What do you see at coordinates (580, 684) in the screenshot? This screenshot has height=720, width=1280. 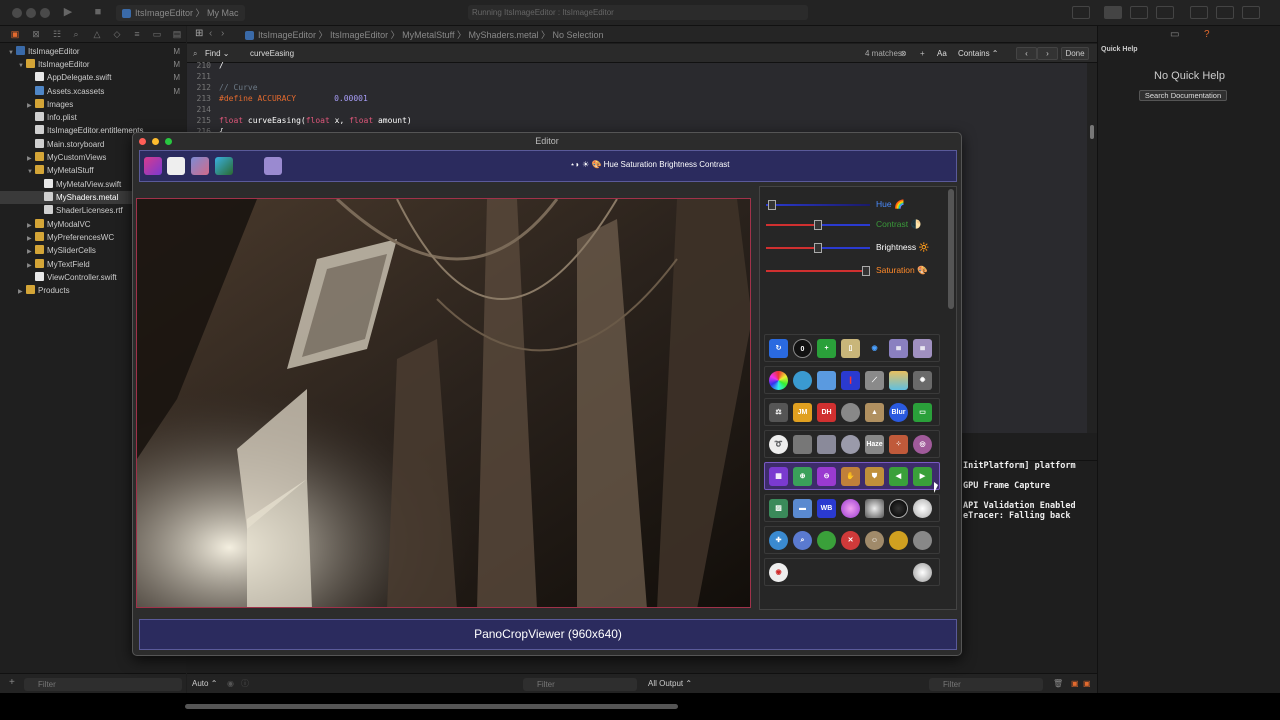 I see `variables-filter-input: Filter` at bounding box center [580, 684].